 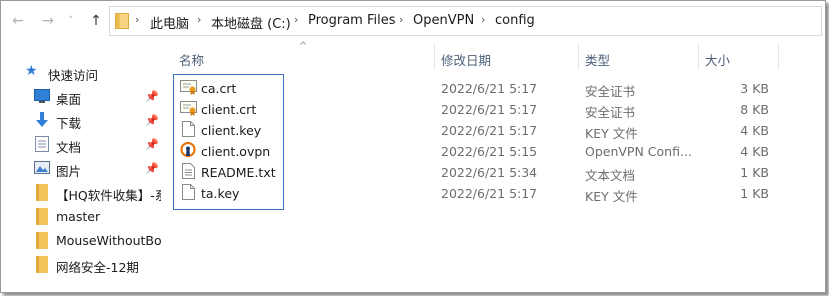 I want to click on sidebar-item-pictures: 图片 📌, so click(x=96, y=169).